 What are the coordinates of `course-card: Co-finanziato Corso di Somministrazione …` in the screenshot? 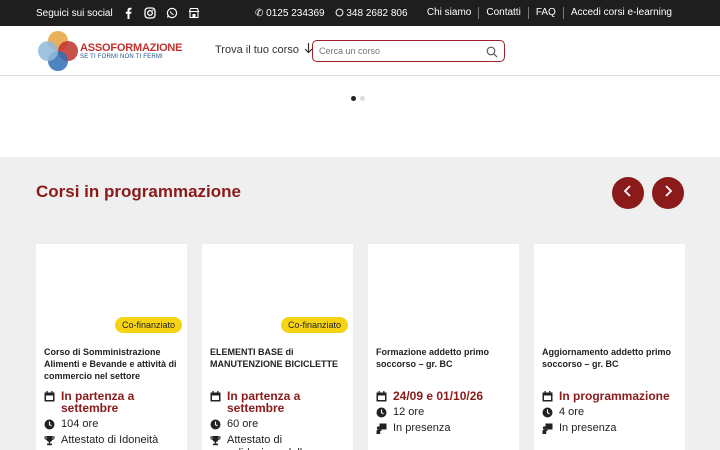 It's located at (111, 347).